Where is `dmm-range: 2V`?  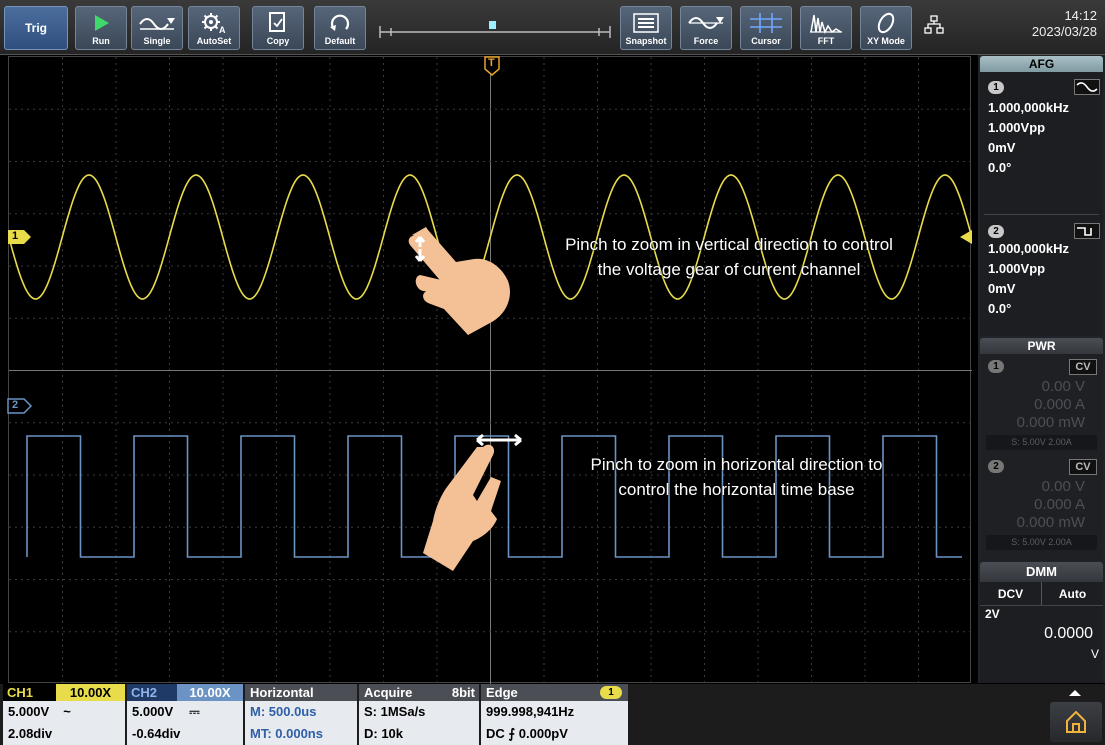 dmm-range: 2V is located at coordinates (992, 614).